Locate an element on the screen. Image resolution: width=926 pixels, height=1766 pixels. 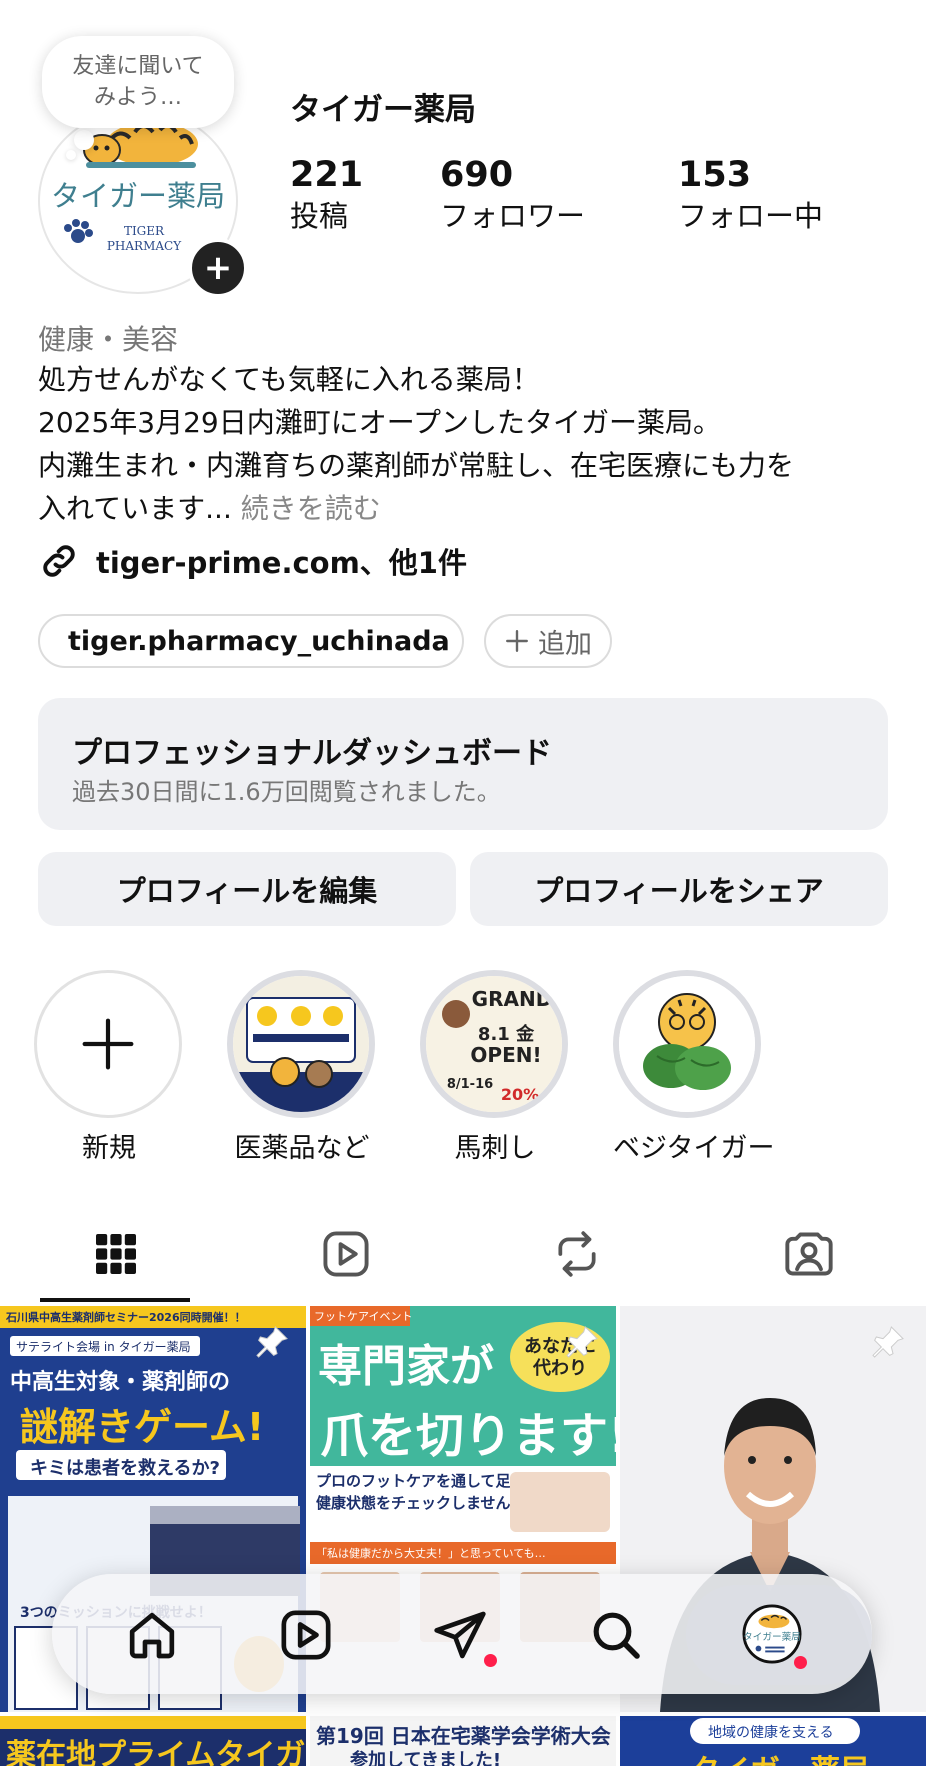
search-icon is located at coordinates (616, 1635).